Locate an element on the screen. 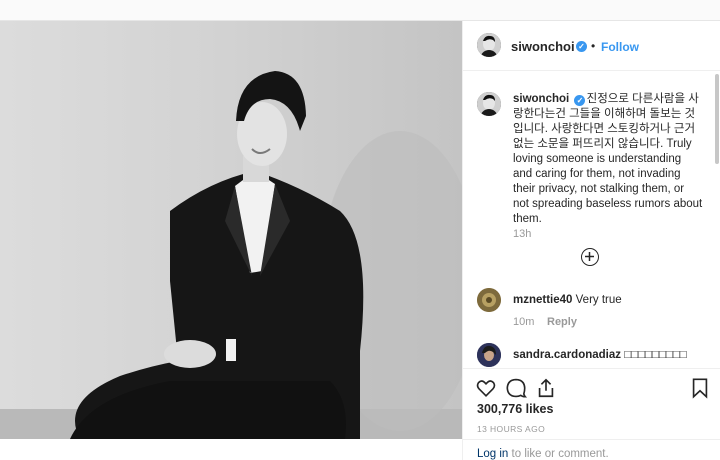 This screenshot has height=460, width=720. comment-username: sandra.cardonadiaz is located at coordinates (567, 355).